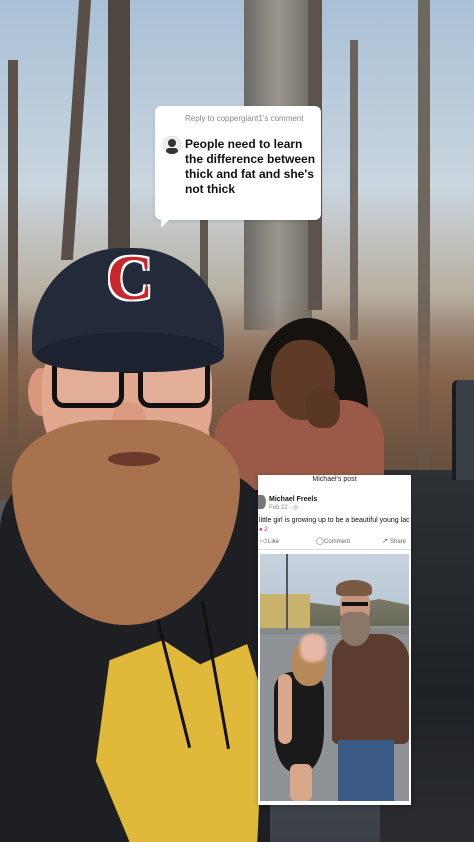  What do you see at coordinates (398, 542) in the screenshot?
I see `share-label: Share` at bounding box center [398, 542].